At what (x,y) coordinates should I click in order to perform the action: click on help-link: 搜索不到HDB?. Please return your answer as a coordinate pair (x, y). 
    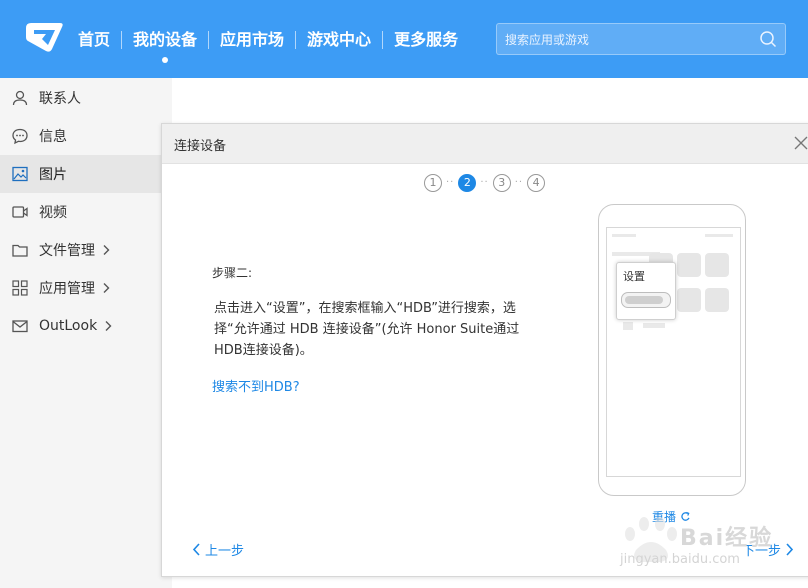
    Looking at the image, I should click on (256, 385).